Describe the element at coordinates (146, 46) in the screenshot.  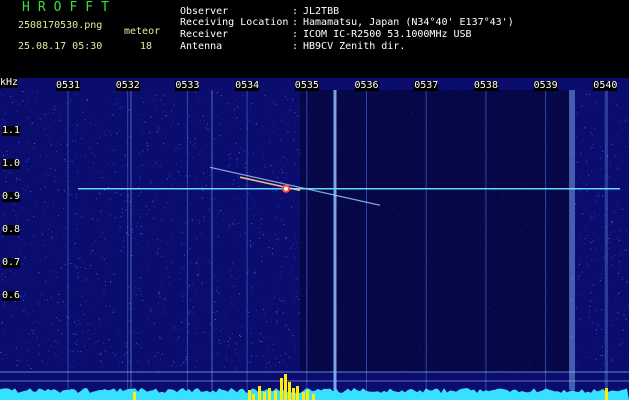
I see `meteor-count-value: 18` at that location.